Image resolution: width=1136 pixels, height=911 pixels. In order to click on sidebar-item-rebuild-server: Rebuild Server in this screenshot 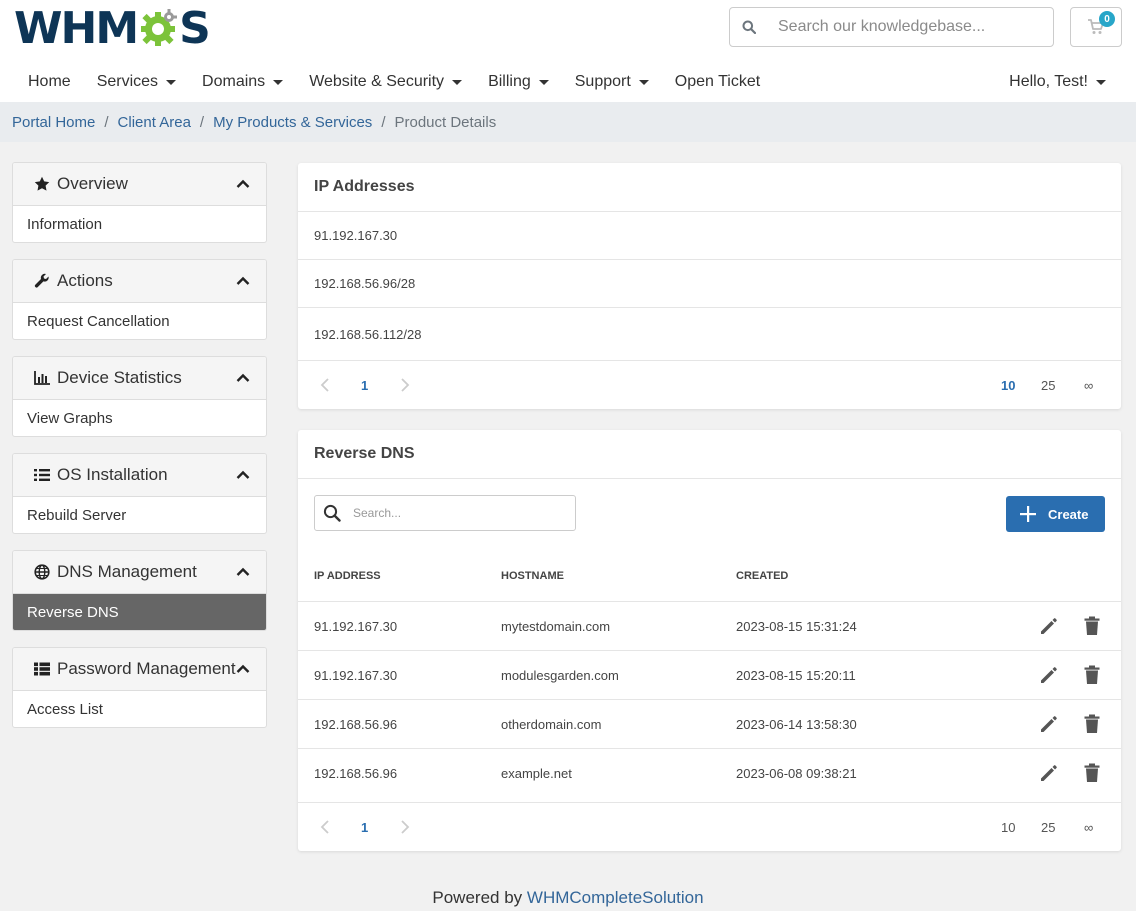, I will do `click(139, 515)`.